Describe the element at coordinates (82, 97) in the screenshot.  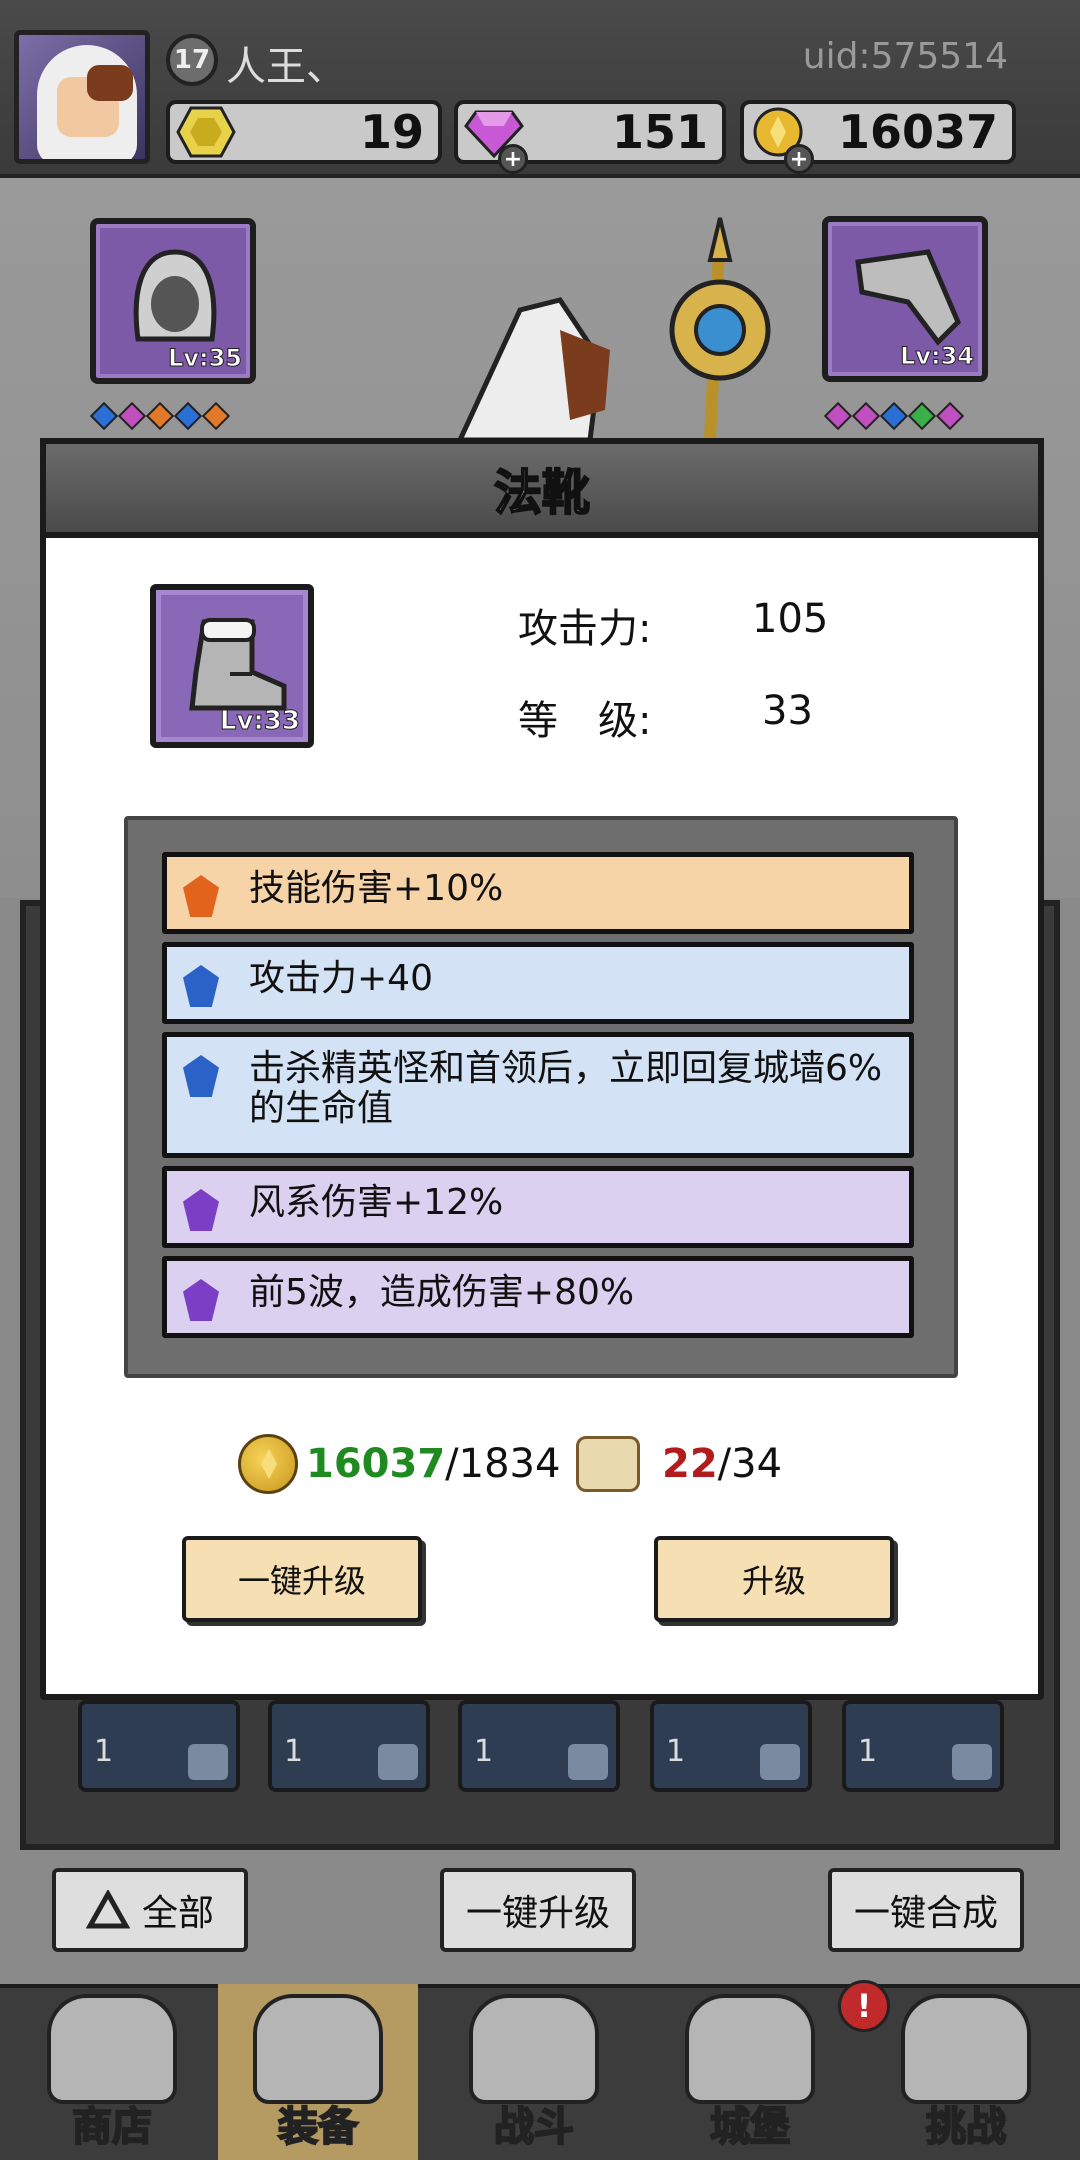
I see `player-avatar` at that location.